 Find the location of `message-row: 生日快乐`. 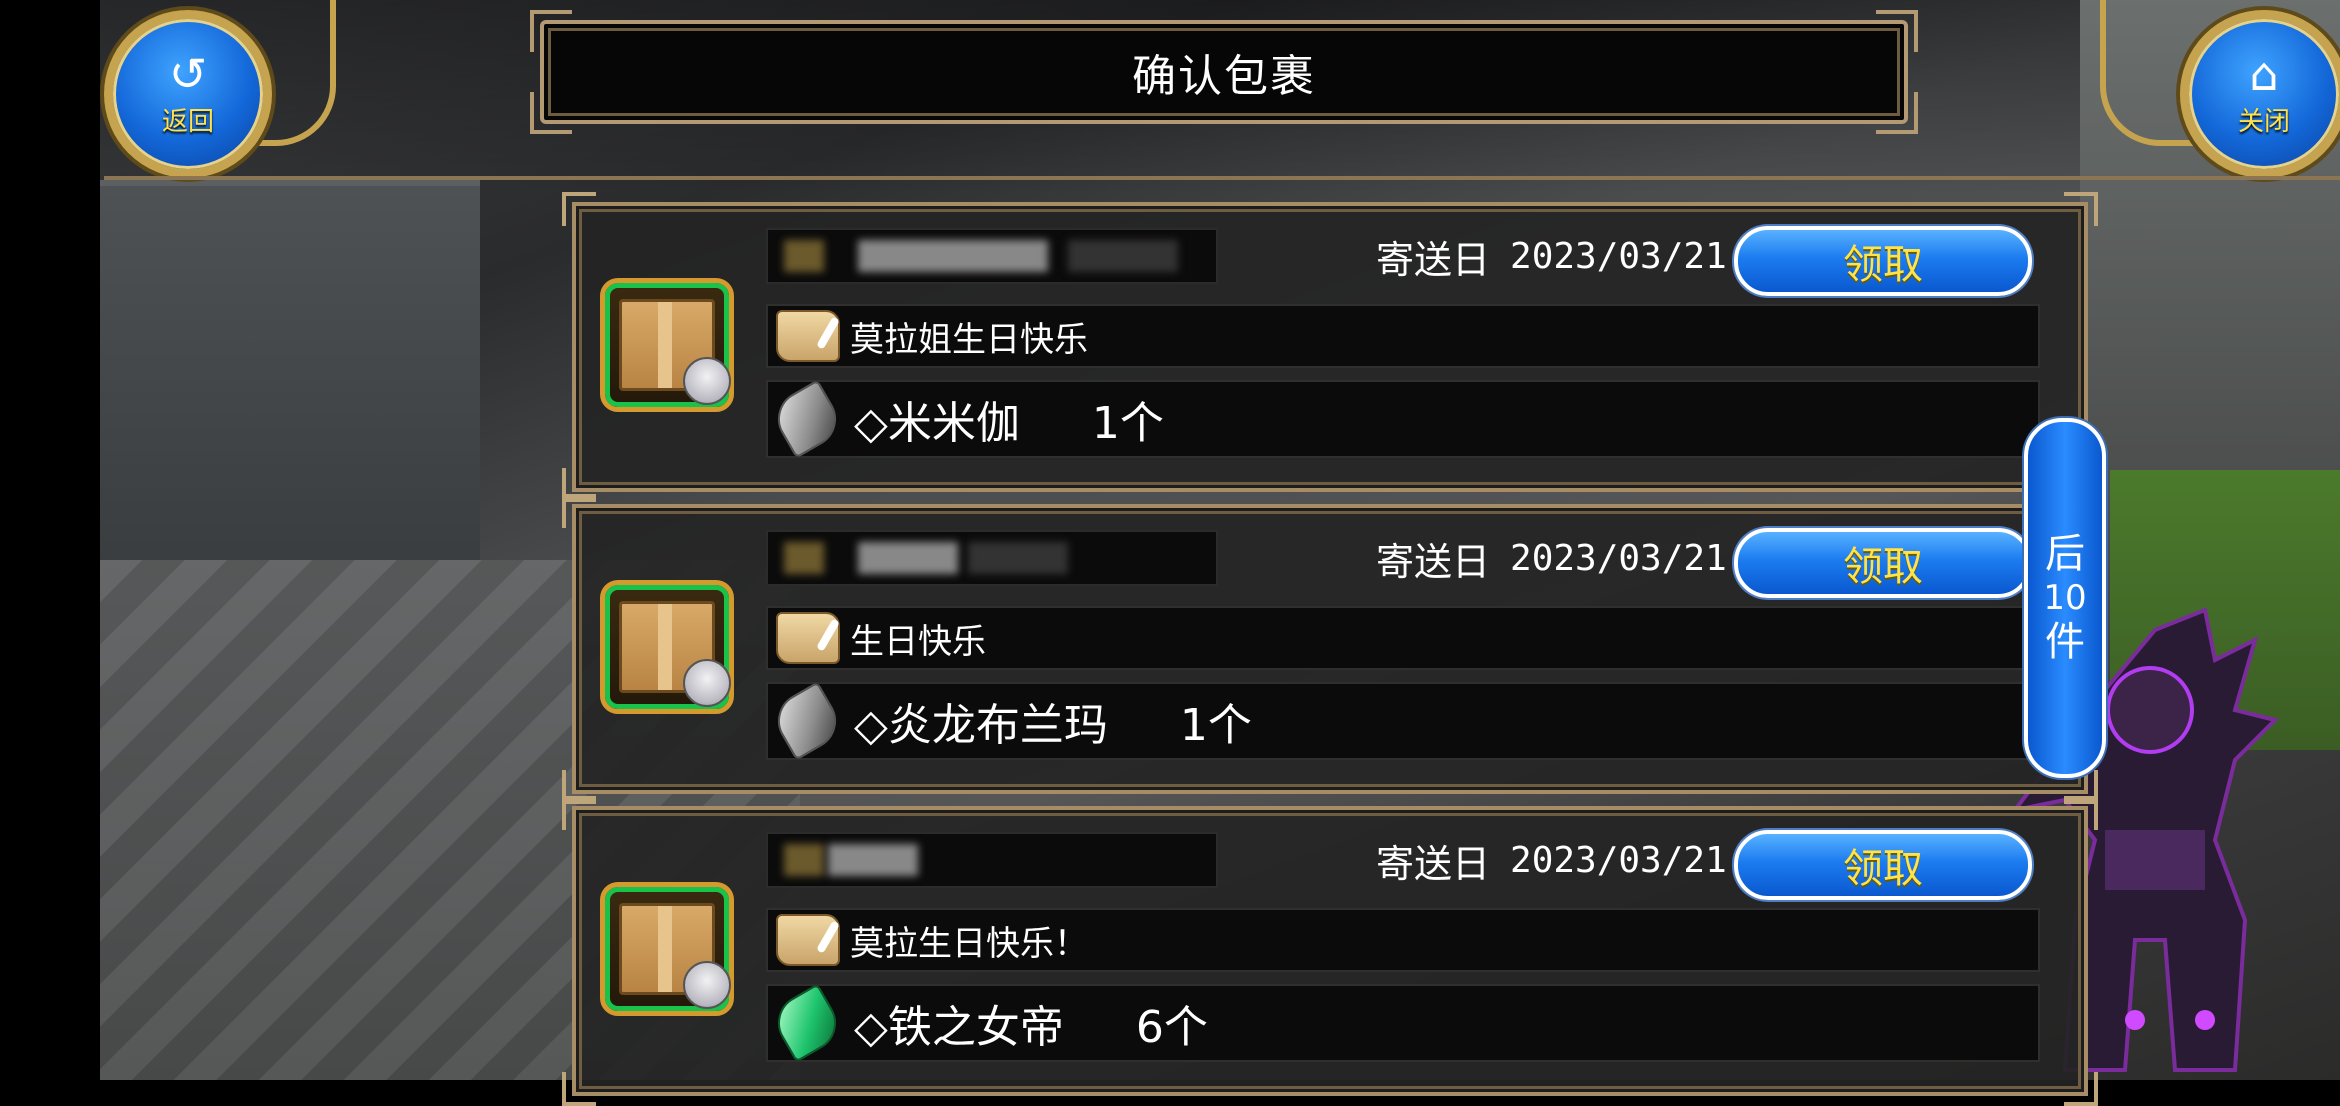

message-row: 生日快乐 is located at coordinates (1403, 638).